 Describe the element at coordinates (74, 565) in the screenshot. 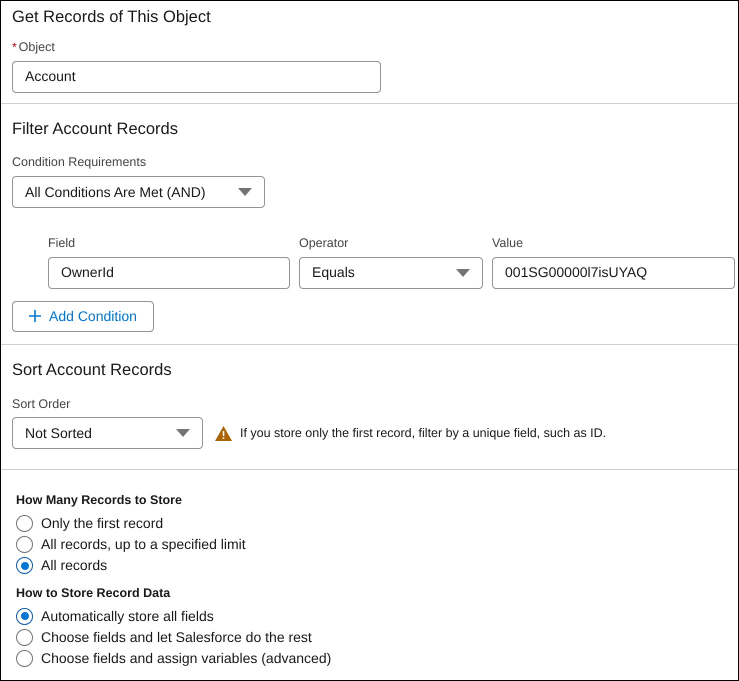

I see `radio-label: All records` at that location.